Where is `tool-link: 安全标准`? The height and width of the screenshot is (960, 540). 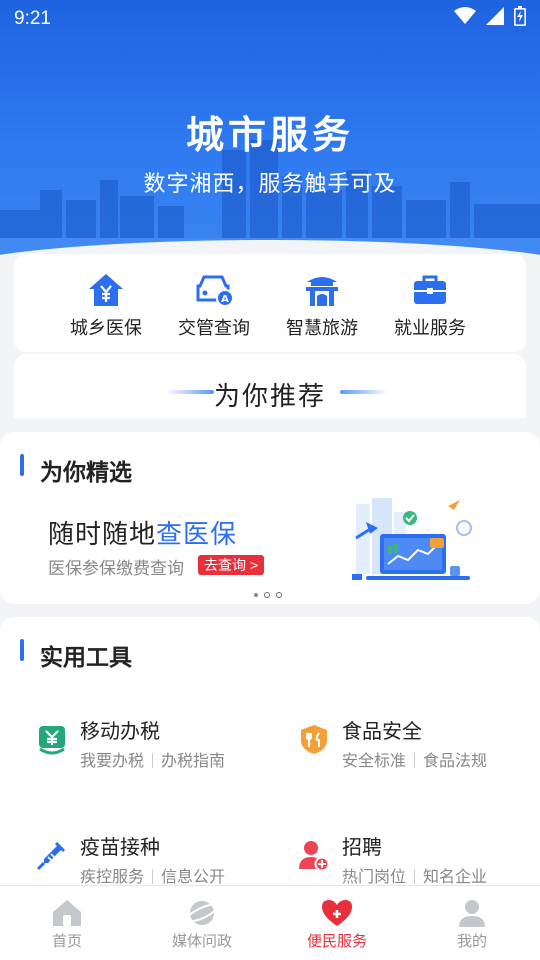
tool-link: 安全标准 is located at coordinates (374, 761).